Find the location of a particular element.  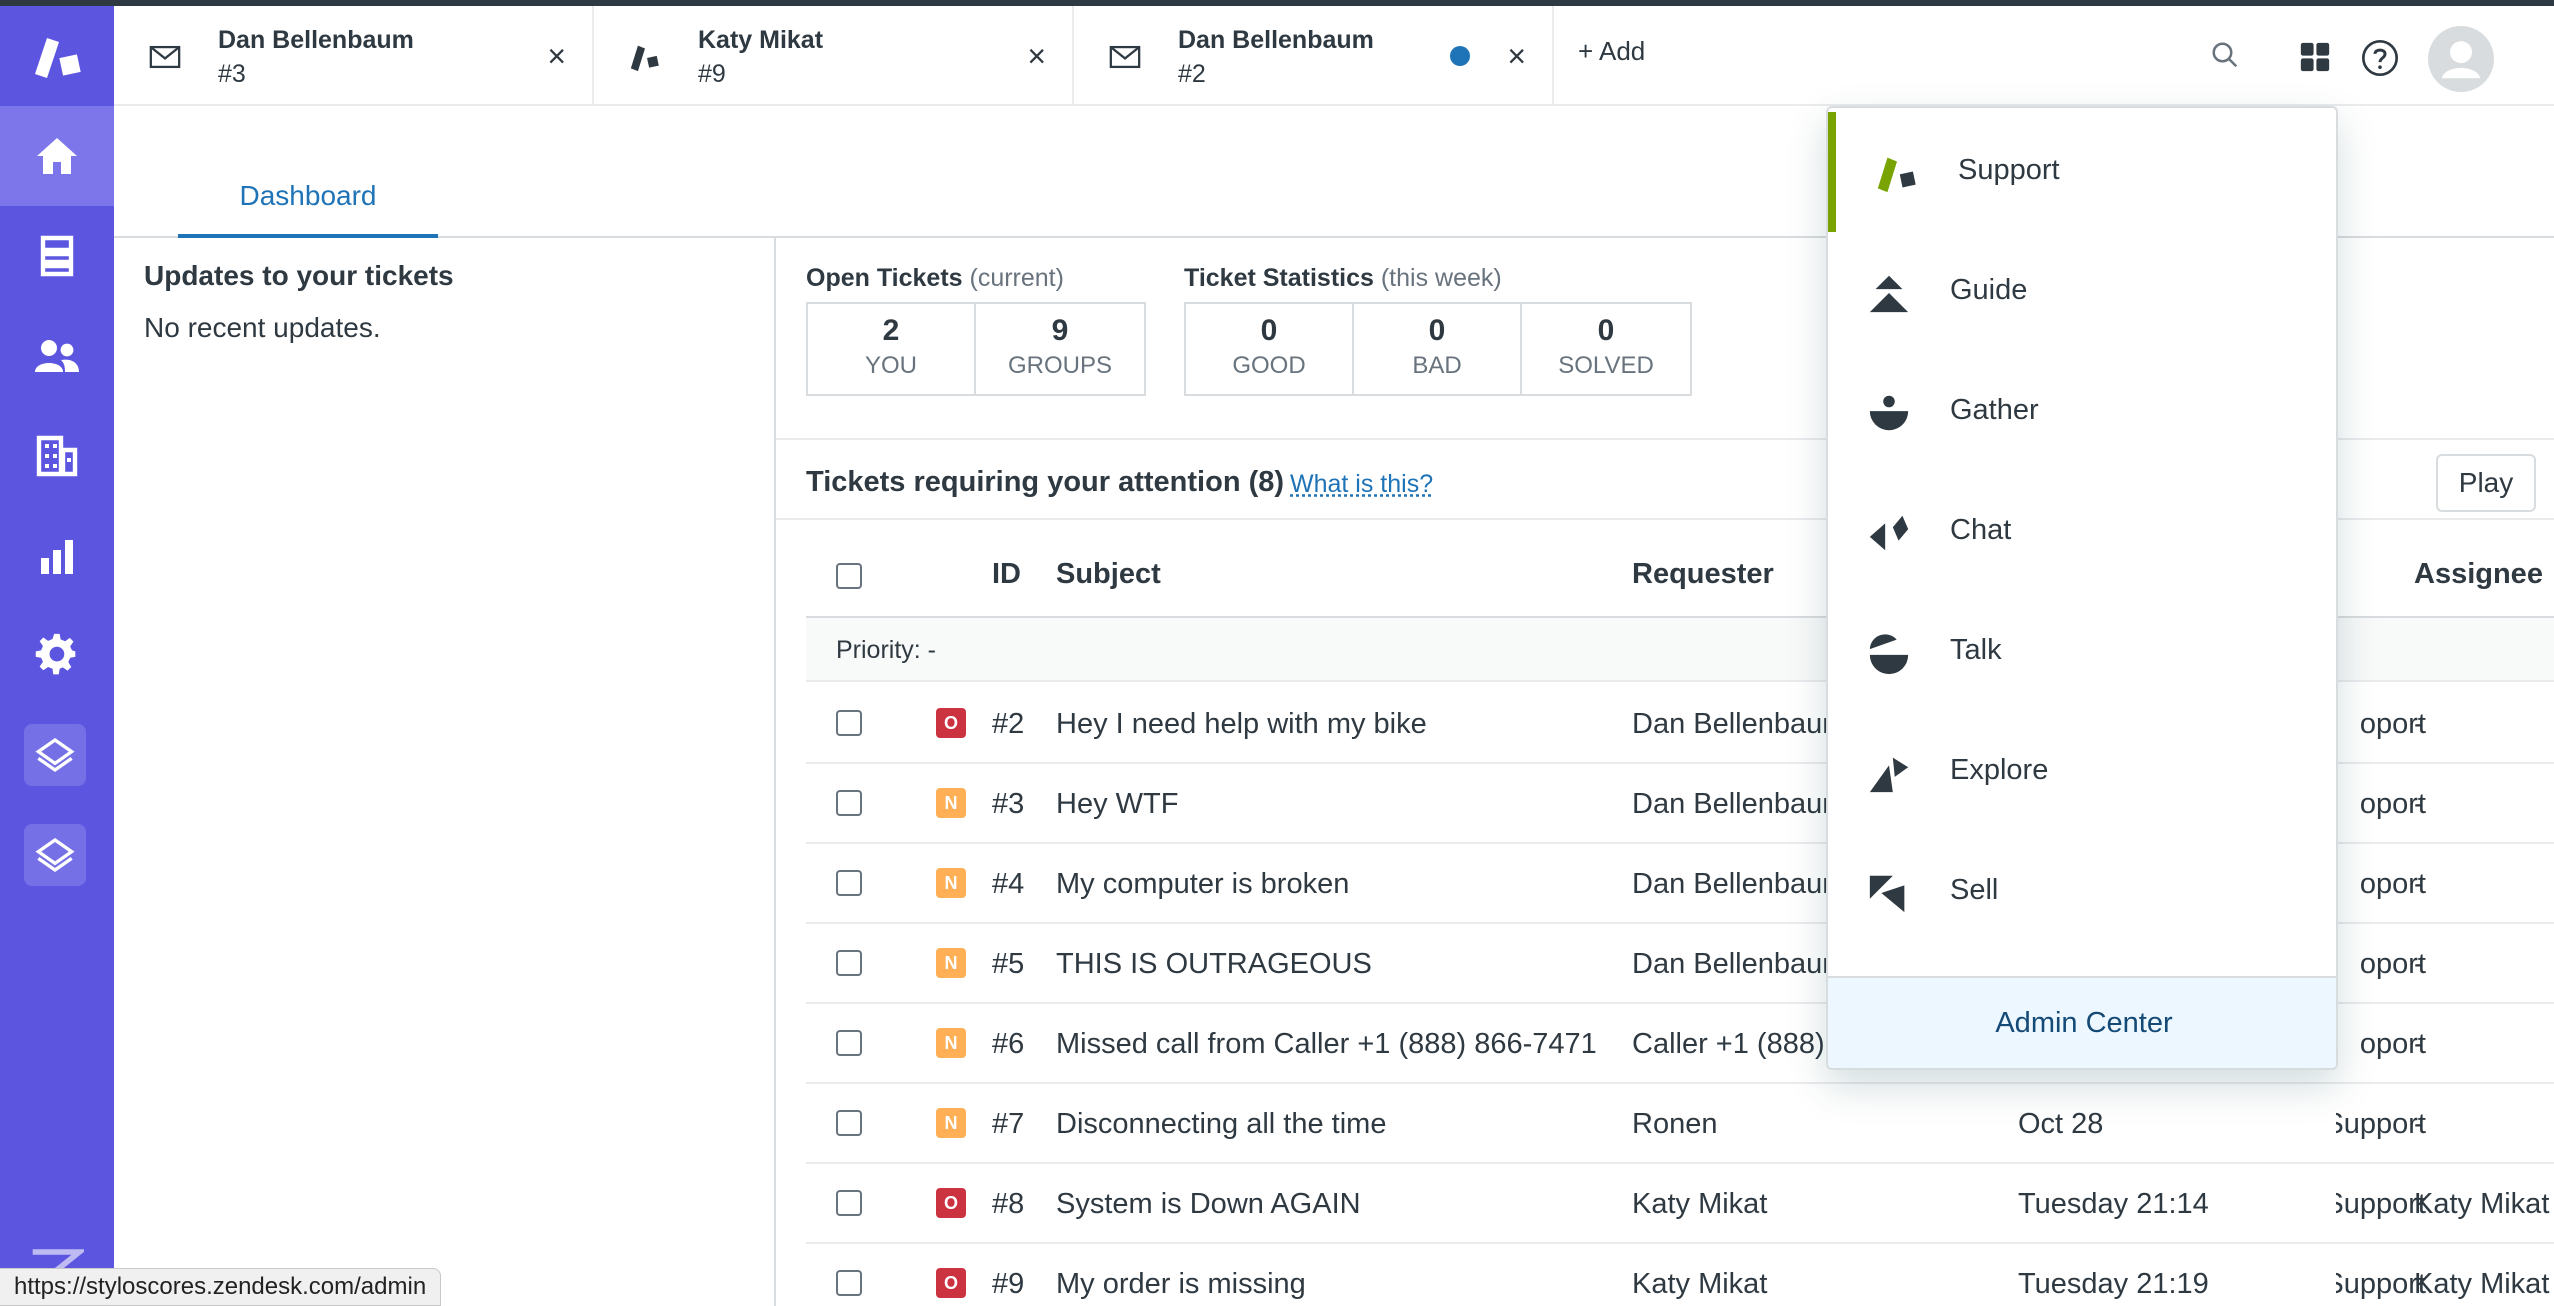

ticket-tab-9: Katy Mikat #9 × is located at coordinates (834, 56).